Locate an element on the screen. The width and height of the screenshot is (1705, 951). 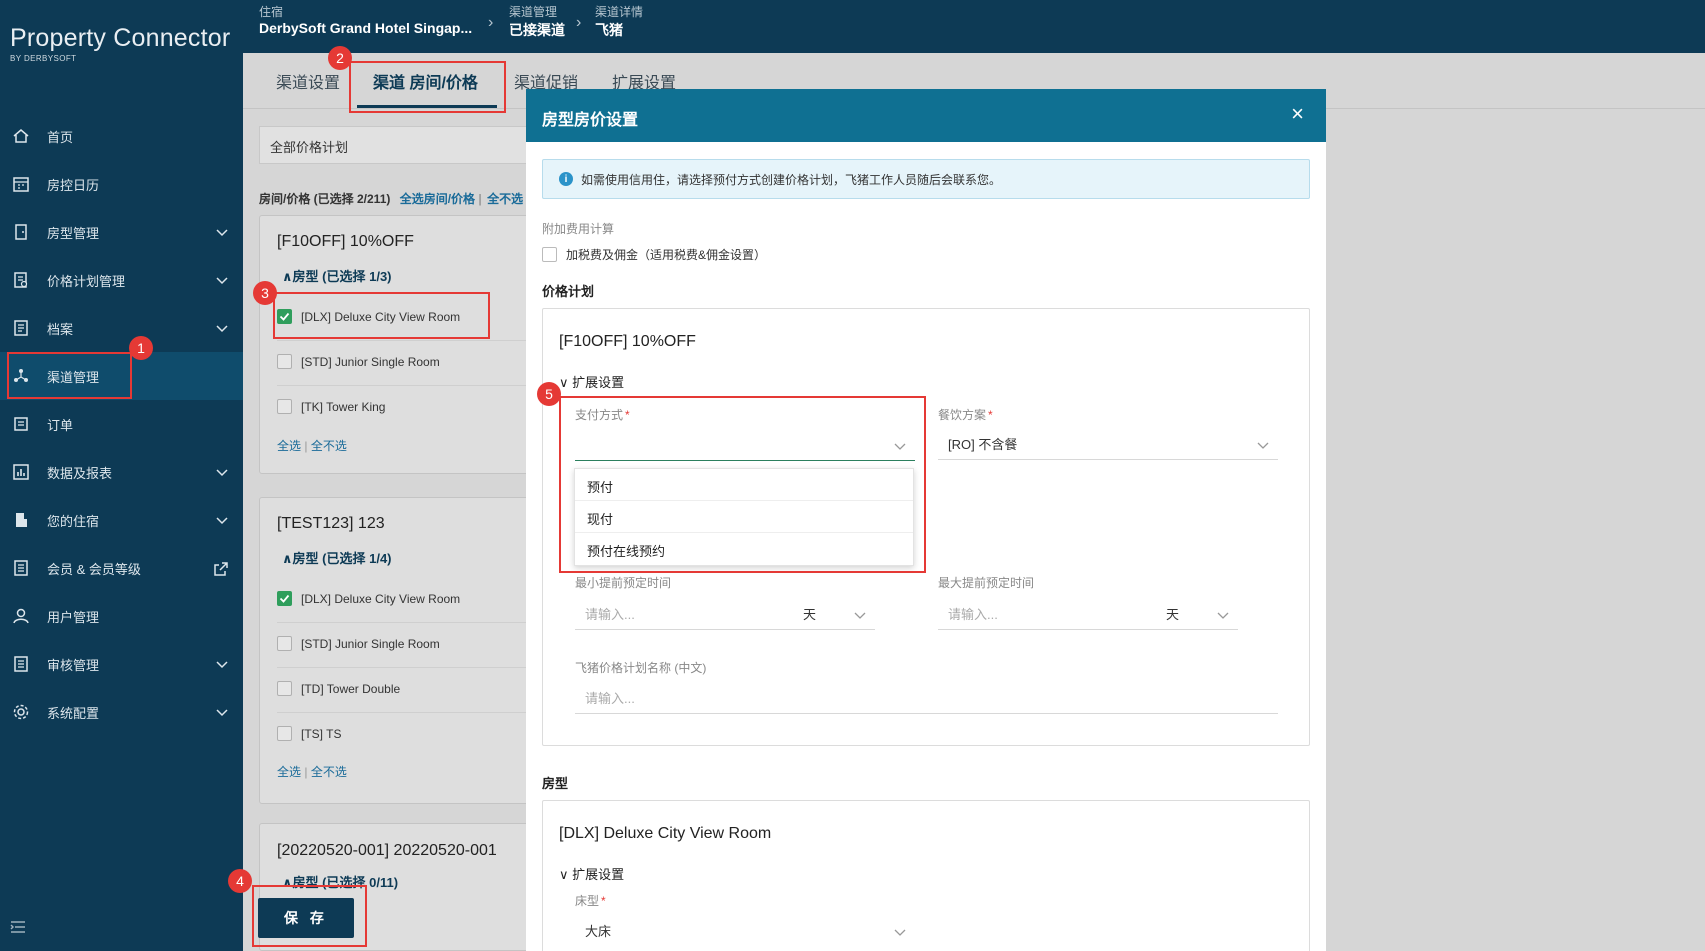
annotation-badge: 3 is located at coordinates (265, 293).